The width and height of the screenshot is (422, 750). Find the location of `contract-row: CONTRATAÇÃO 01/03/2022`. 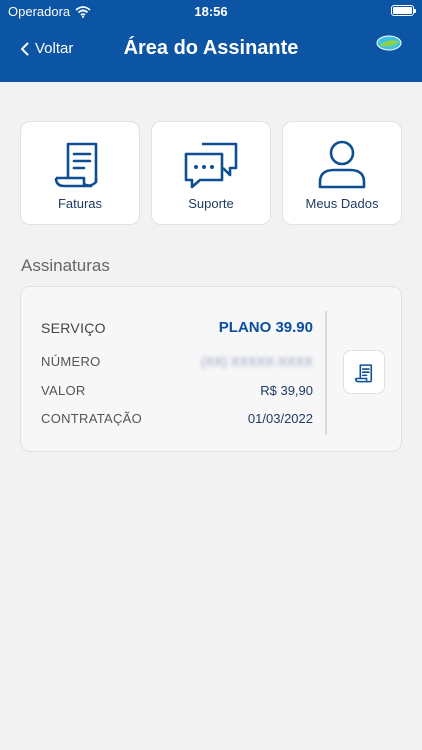

contract-row: CONTRATAÇÃO 01/03/2022 is located at coordinates (177, 418).